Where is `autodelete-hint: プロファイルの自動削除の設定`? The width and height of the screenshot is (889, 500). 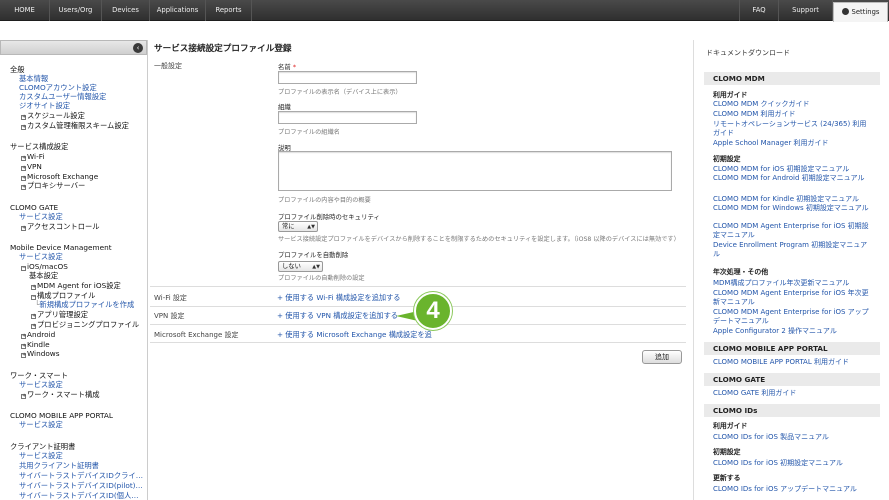 autodelete-hint: プロファイルの自動削除の設定 is located at coordinates (321, 278).